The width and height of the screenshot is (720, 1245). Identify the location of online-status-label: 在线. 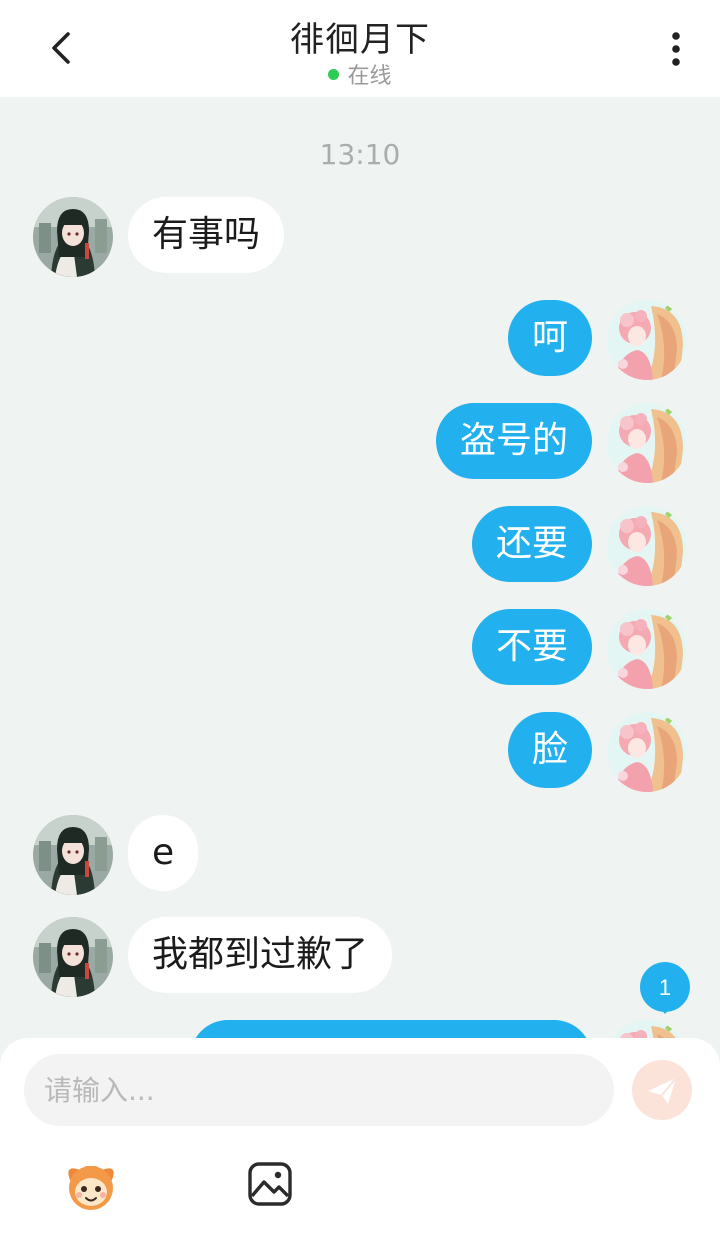
(369, 76).